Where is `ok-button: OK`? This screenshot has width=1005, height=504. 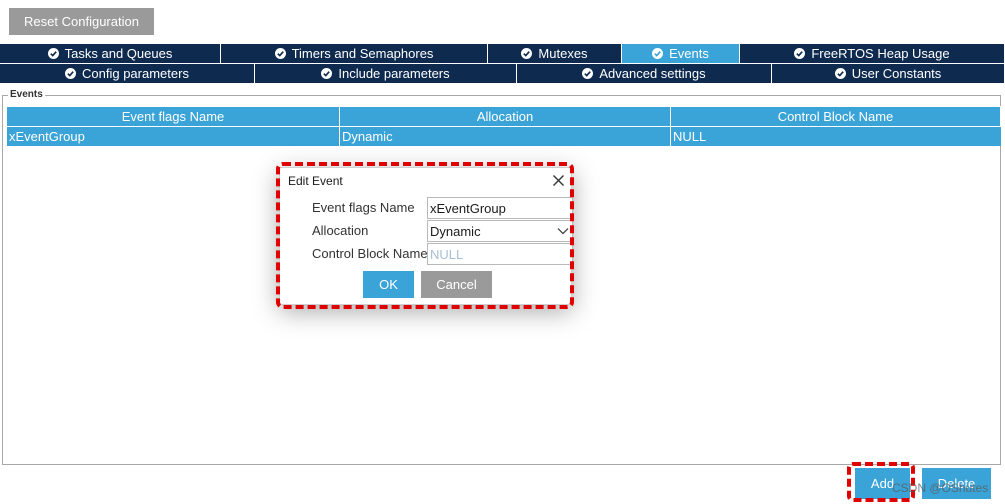 ok-button: OK is located at coordinates (388, 284).